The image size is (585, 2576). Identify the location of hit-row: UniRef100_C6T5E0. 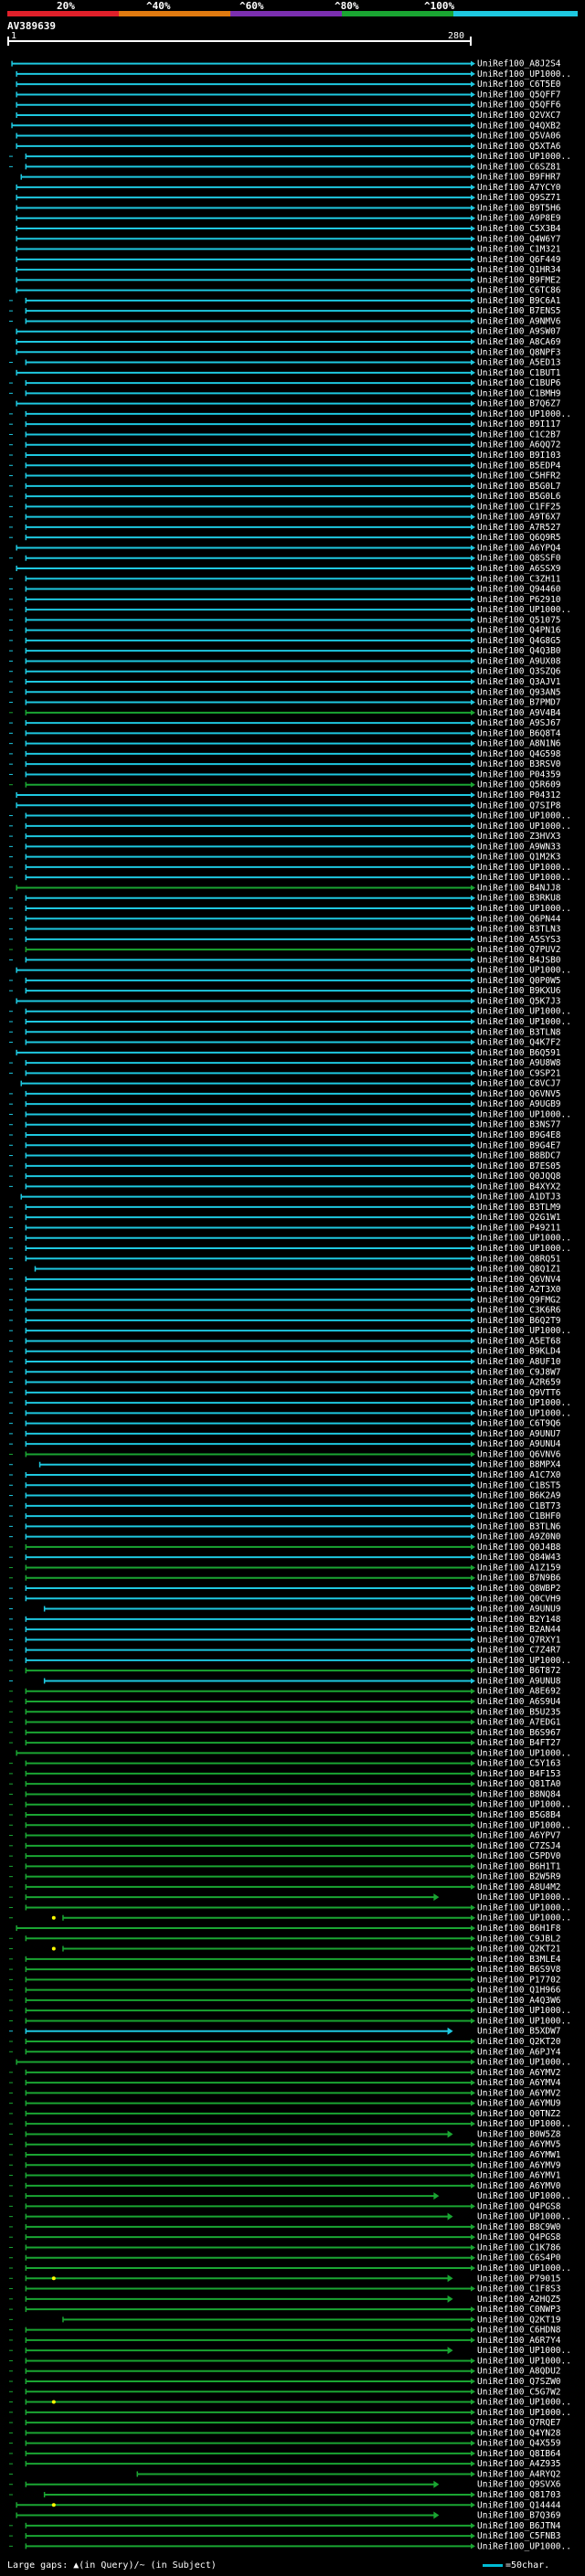
(288, 85).